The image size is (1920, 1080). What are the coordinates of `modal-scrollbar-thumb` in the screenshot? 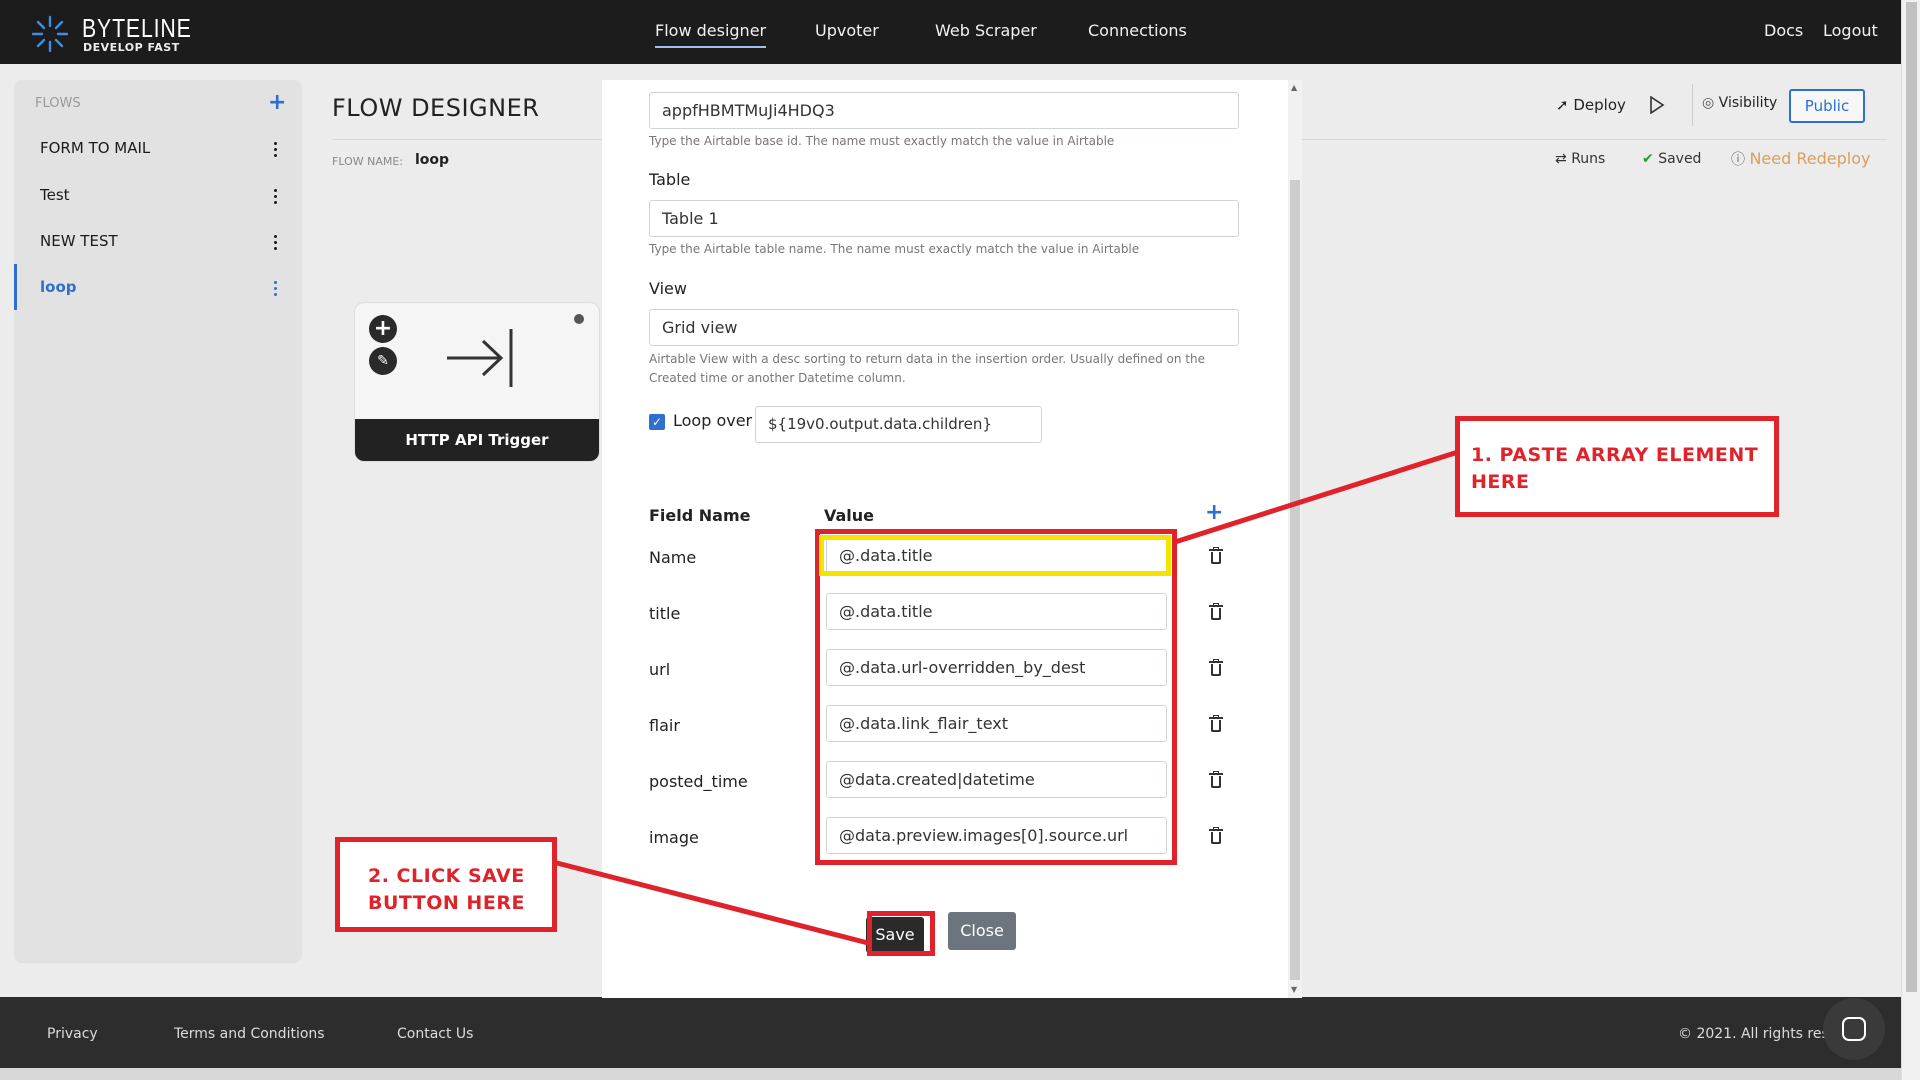 It's located at (1295, 580).